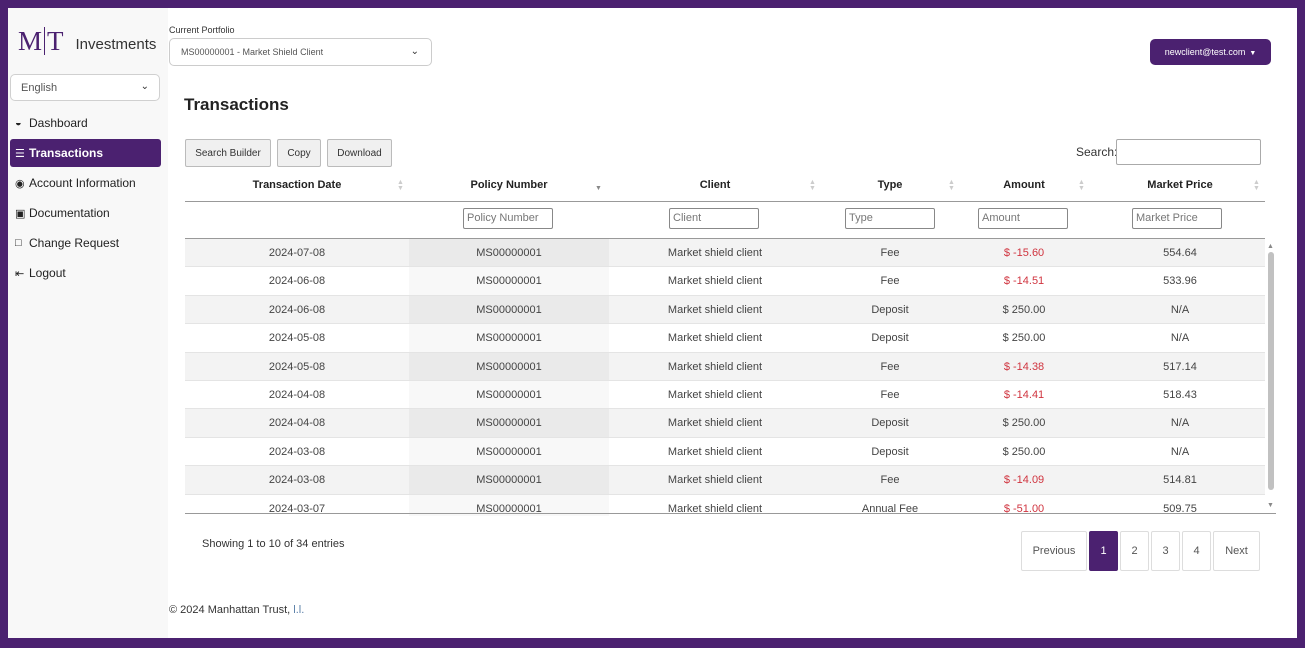 Image resolution: width=1305 pixels, height=648 pixels. I want to click on previous-page-button: Previous, so click(1054, 551).